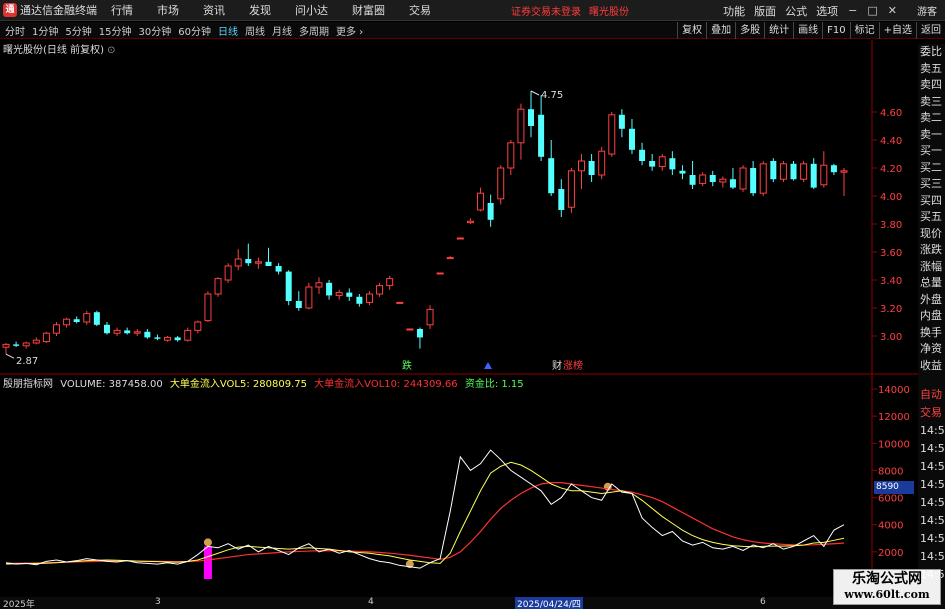 The width and height of the screenshot is (945, 609). I want to click on watermark-url: www.60lt.com, so click(887, 594).